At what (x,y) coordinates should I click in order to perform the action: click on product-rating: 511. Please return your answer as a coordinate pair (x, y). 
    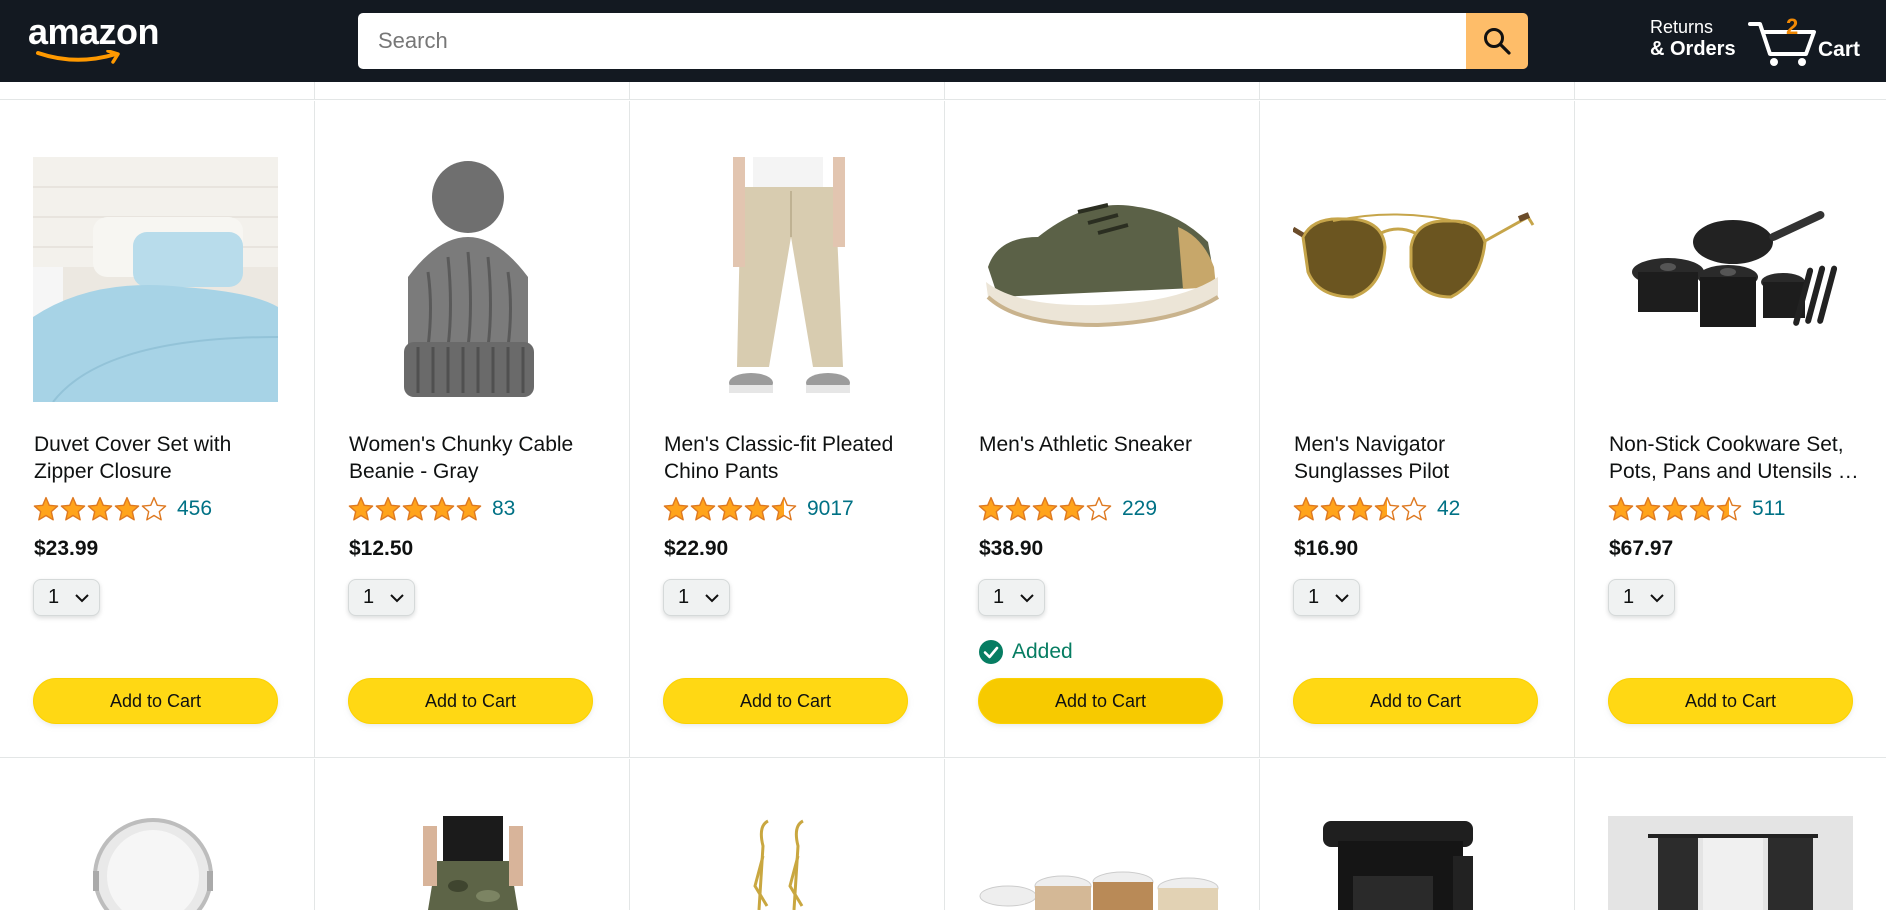
    Looking at the image, I should click on (1696, 509).